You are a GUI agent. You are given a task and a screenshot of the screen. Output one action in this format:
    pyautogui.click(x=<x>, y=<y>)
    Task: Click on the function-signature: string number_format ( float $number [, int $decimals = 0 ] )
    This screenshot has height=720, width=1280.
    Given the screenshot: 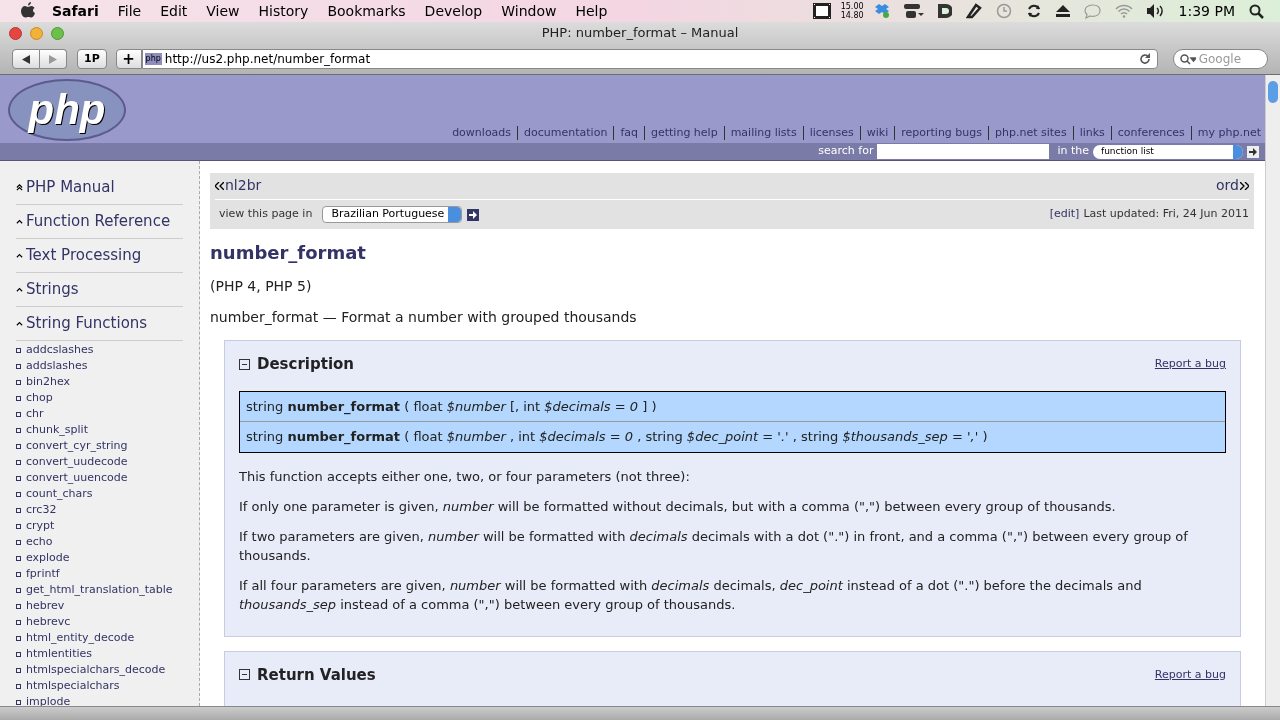 What is the action you would take?
    pyautogui.click(x=732, y=406)
    